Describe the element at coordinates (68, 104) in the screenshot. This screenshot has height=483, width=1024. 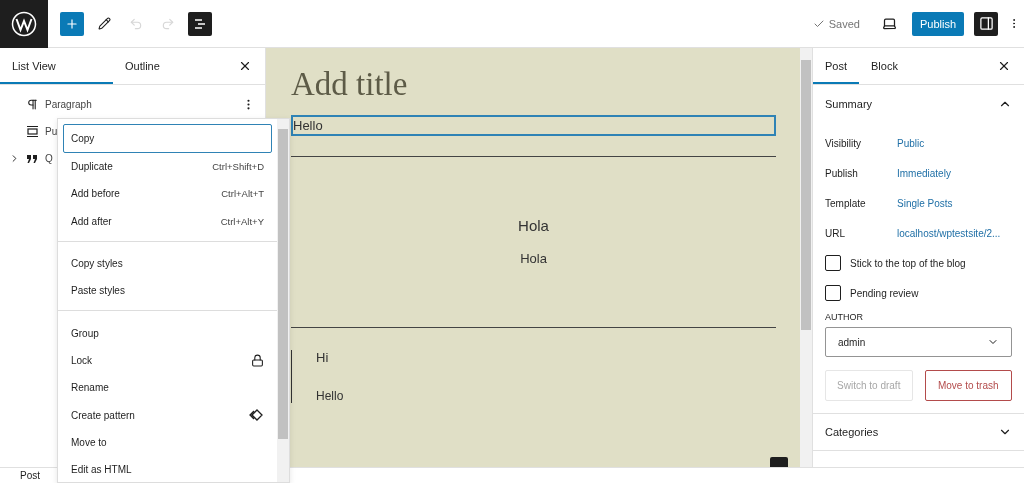
I see `block-label: Paragraph` at that location.